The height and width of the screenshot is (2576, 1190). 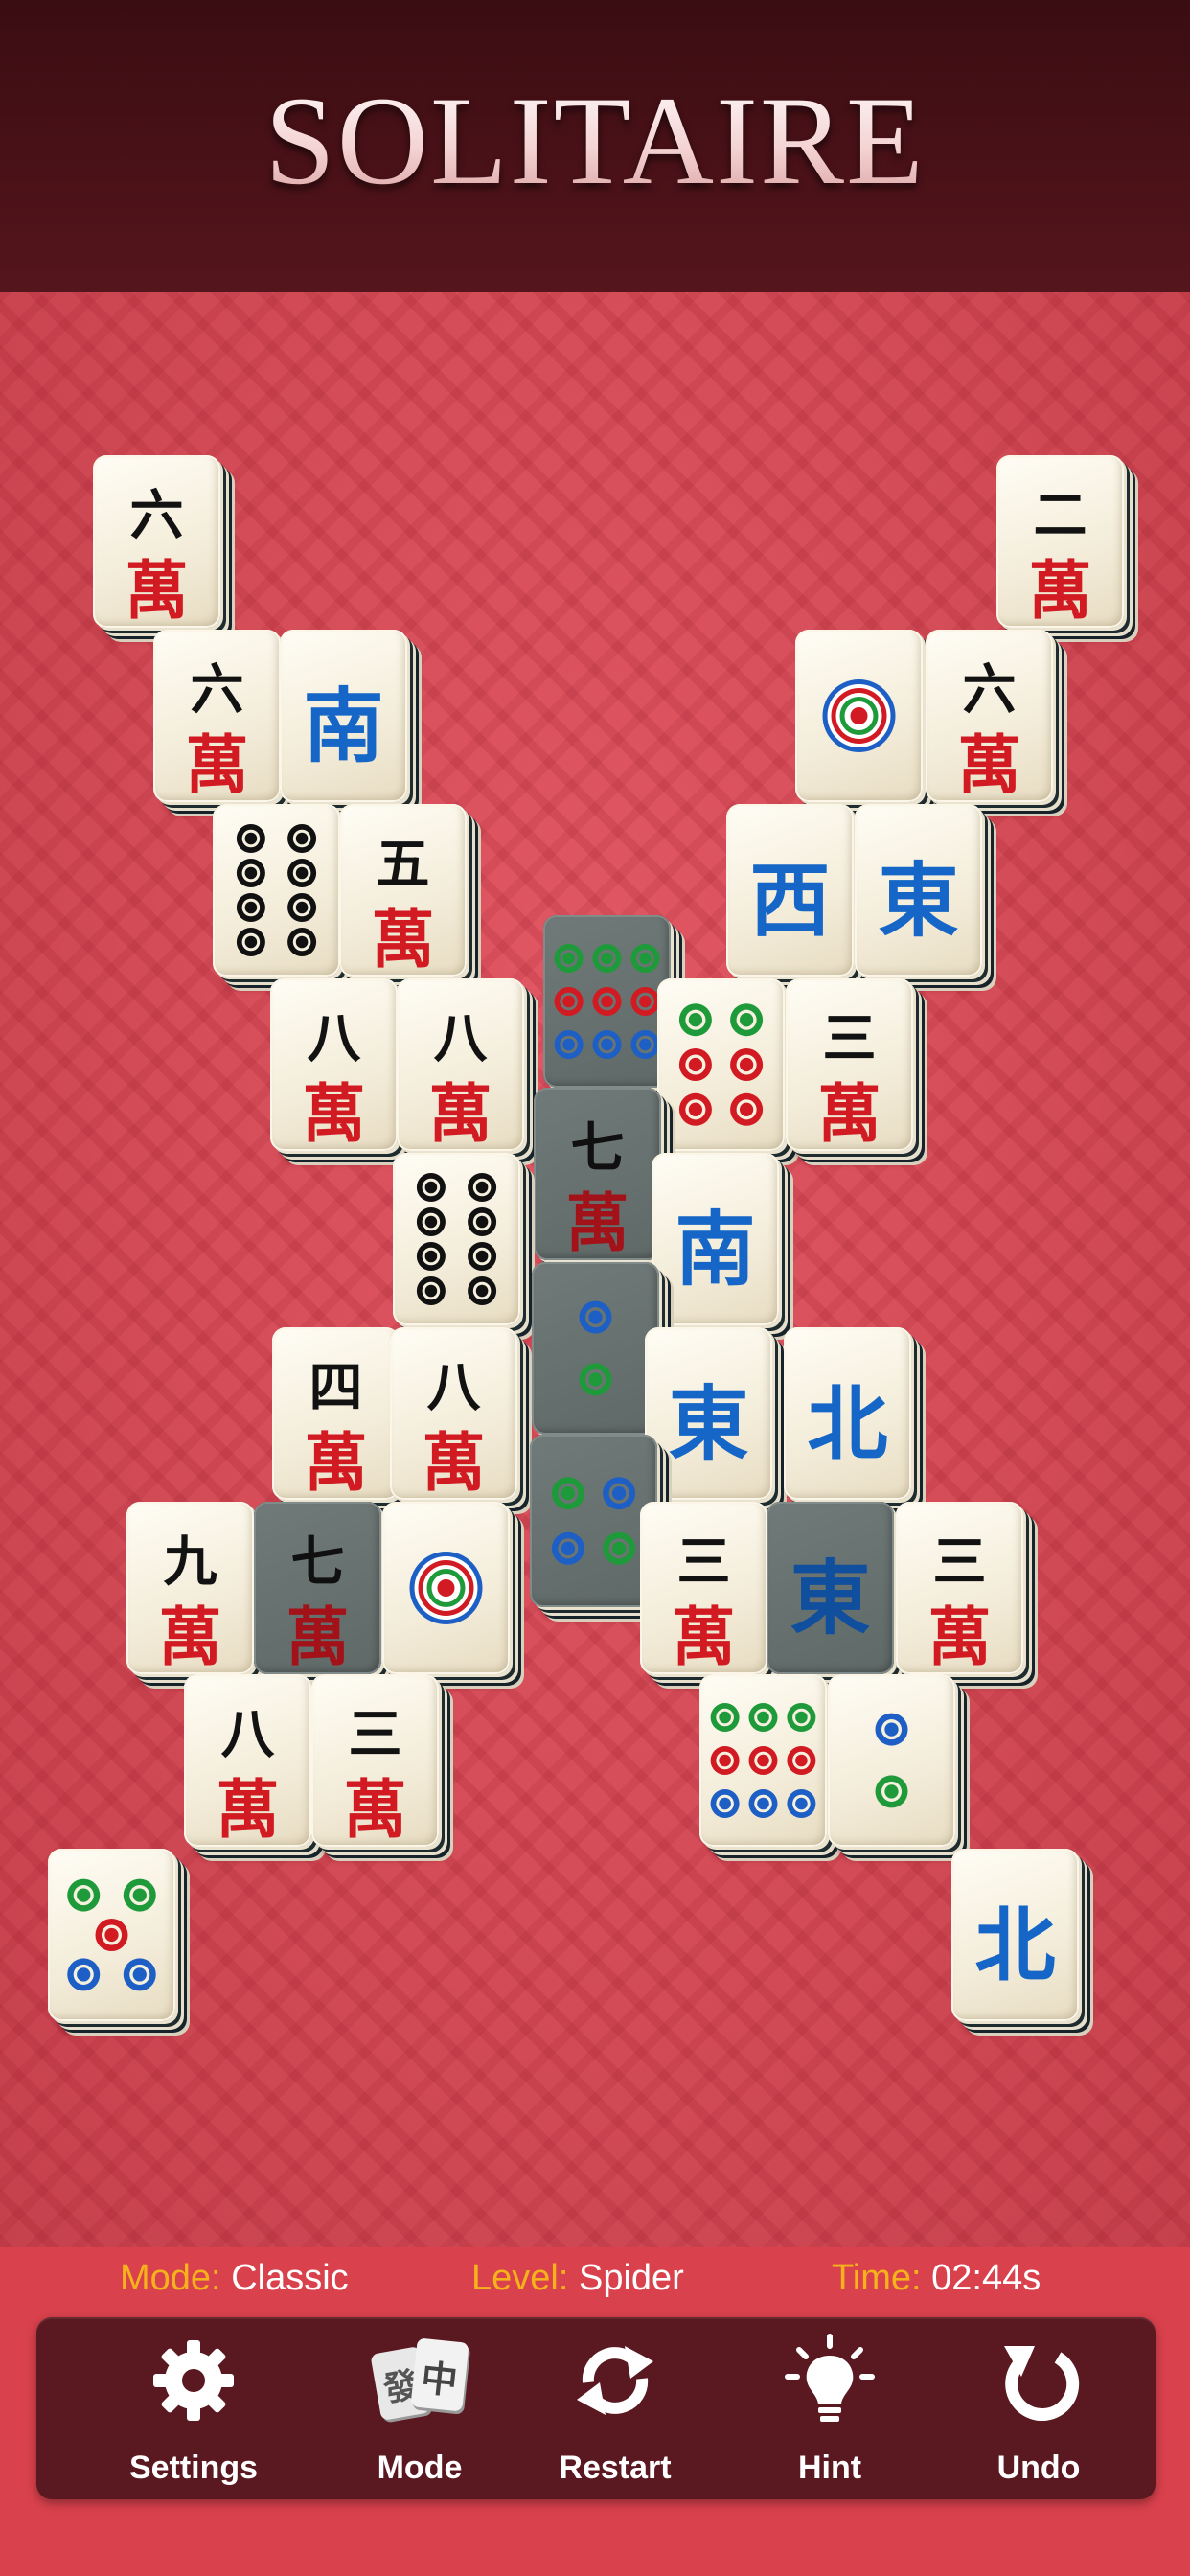 I want to click on mahjong-tile: 五萬, so click(x=408, y=897).